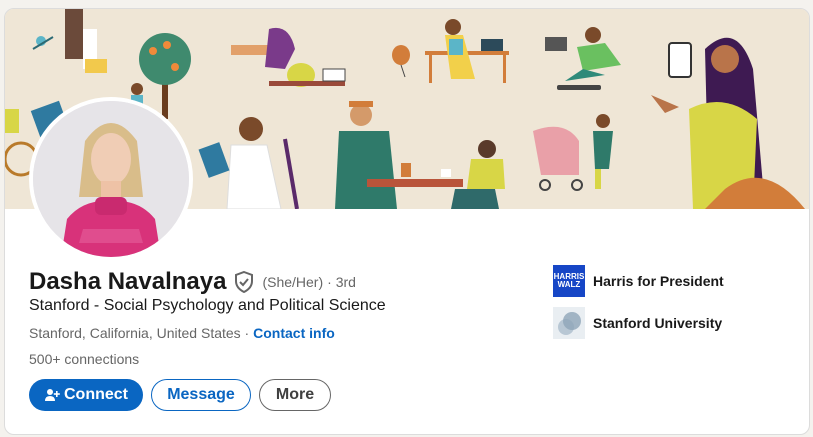  I want to click on profile-avatar, so click(111, 179).